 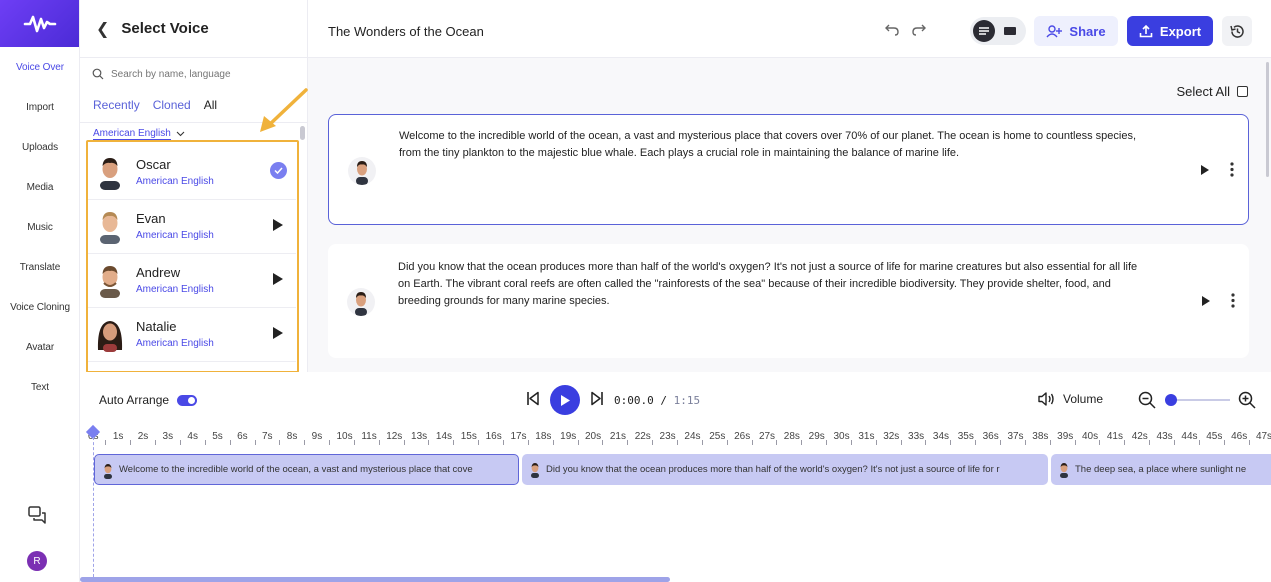 I want to click on ruler-tick-label: 29s, so click(x=816, y=436).